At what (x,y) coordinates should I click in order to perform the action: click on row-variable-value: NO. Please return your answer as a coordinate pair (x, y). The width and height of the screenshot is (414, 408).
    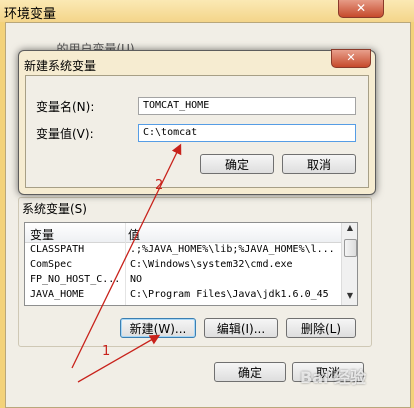
    Looking at the image, I should click on (136, 279).